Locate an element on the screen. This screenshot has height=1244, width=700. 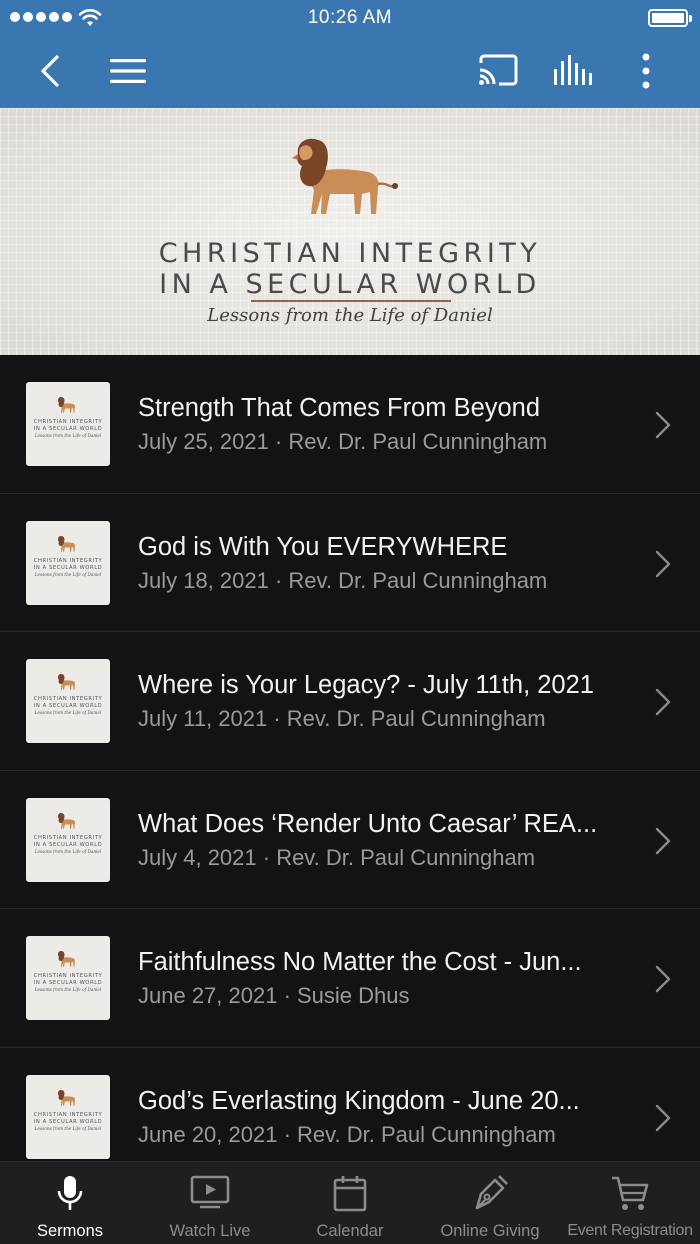
equalizer-icon is located at coordinates (573, 70).